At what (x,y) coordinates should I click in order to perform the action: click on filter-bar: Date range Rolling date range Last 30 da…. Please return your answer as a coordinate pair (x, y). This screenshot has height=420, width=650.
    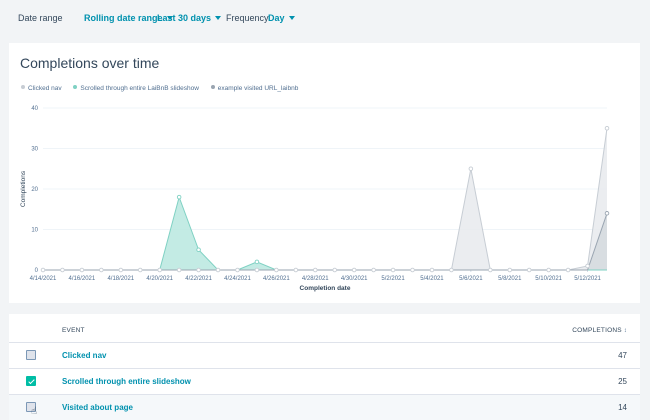
    Looking at the image, I should click on (325, 19).